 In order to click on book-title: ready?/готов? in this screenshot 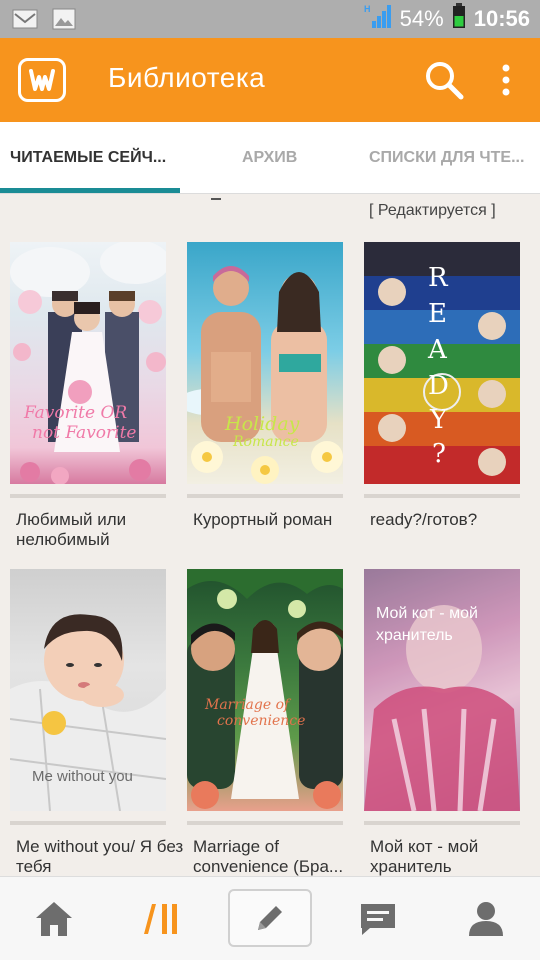, I will do `click(424, 519)`.